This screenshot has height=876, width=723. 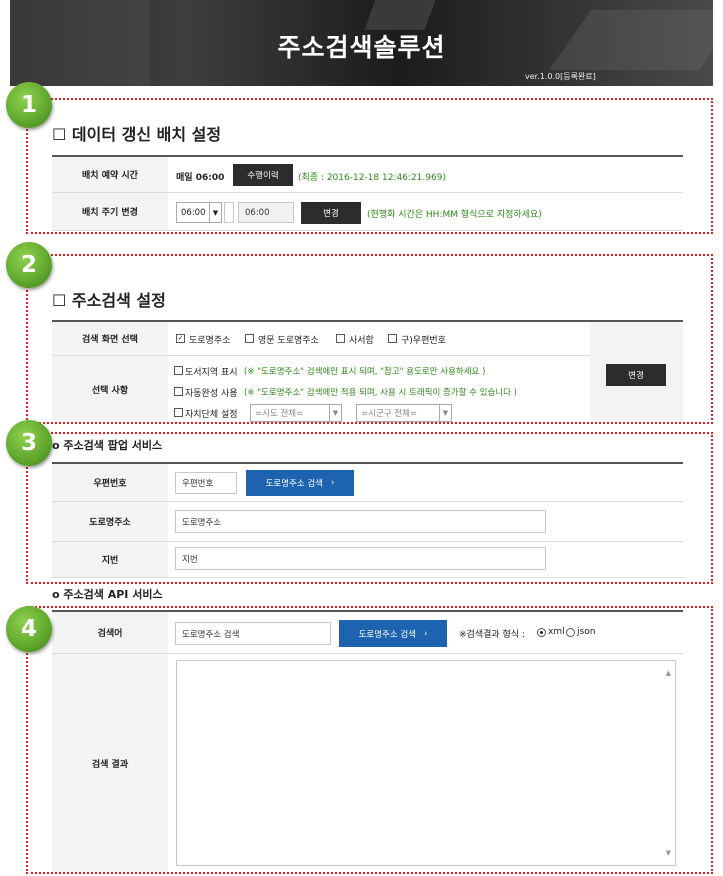 What do you see at coordinates (294, 484) in the screenshot?
I see `popup-search-label: 도로명주소 검색` at bounding box center [294, 484].